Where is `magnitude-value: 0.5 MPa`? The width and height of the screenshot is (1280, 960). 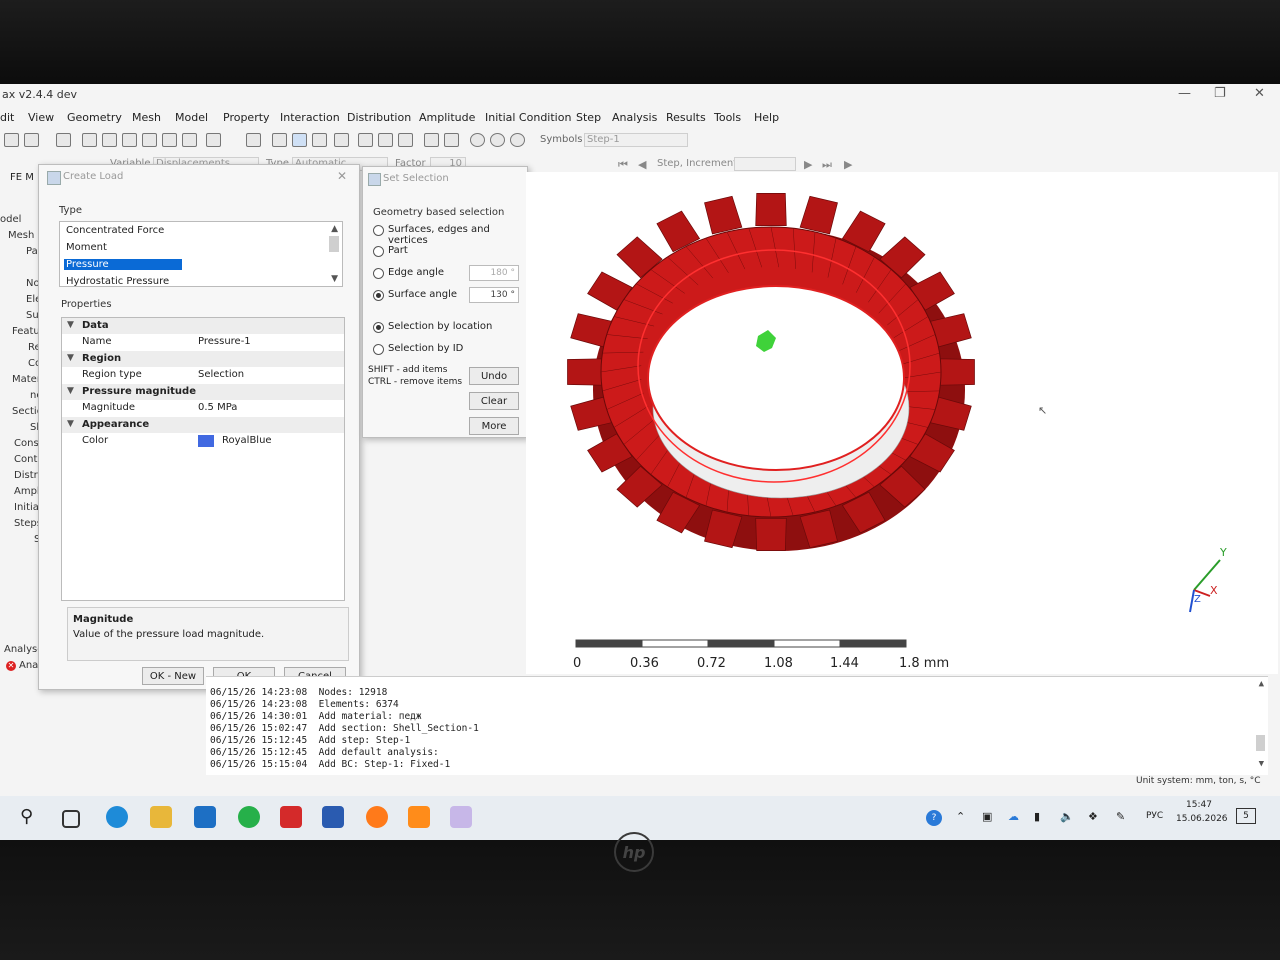
magnitude-value: 0.5 MPa is located at coordinates (217, 407).